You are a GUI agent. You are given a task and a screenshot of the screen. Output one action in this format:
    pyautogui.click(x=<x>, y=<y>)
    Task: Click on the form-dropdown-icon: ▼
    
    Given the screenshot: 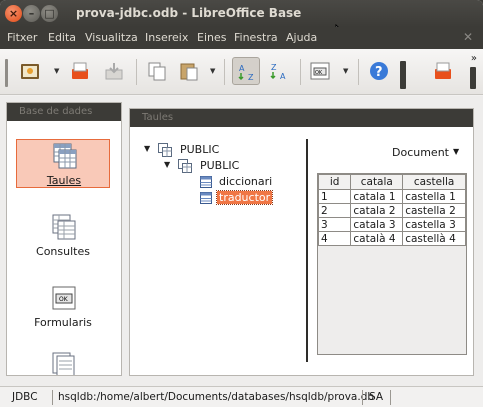 What is the action you would take?
    pyautogui.click(x=345, y=71)
    